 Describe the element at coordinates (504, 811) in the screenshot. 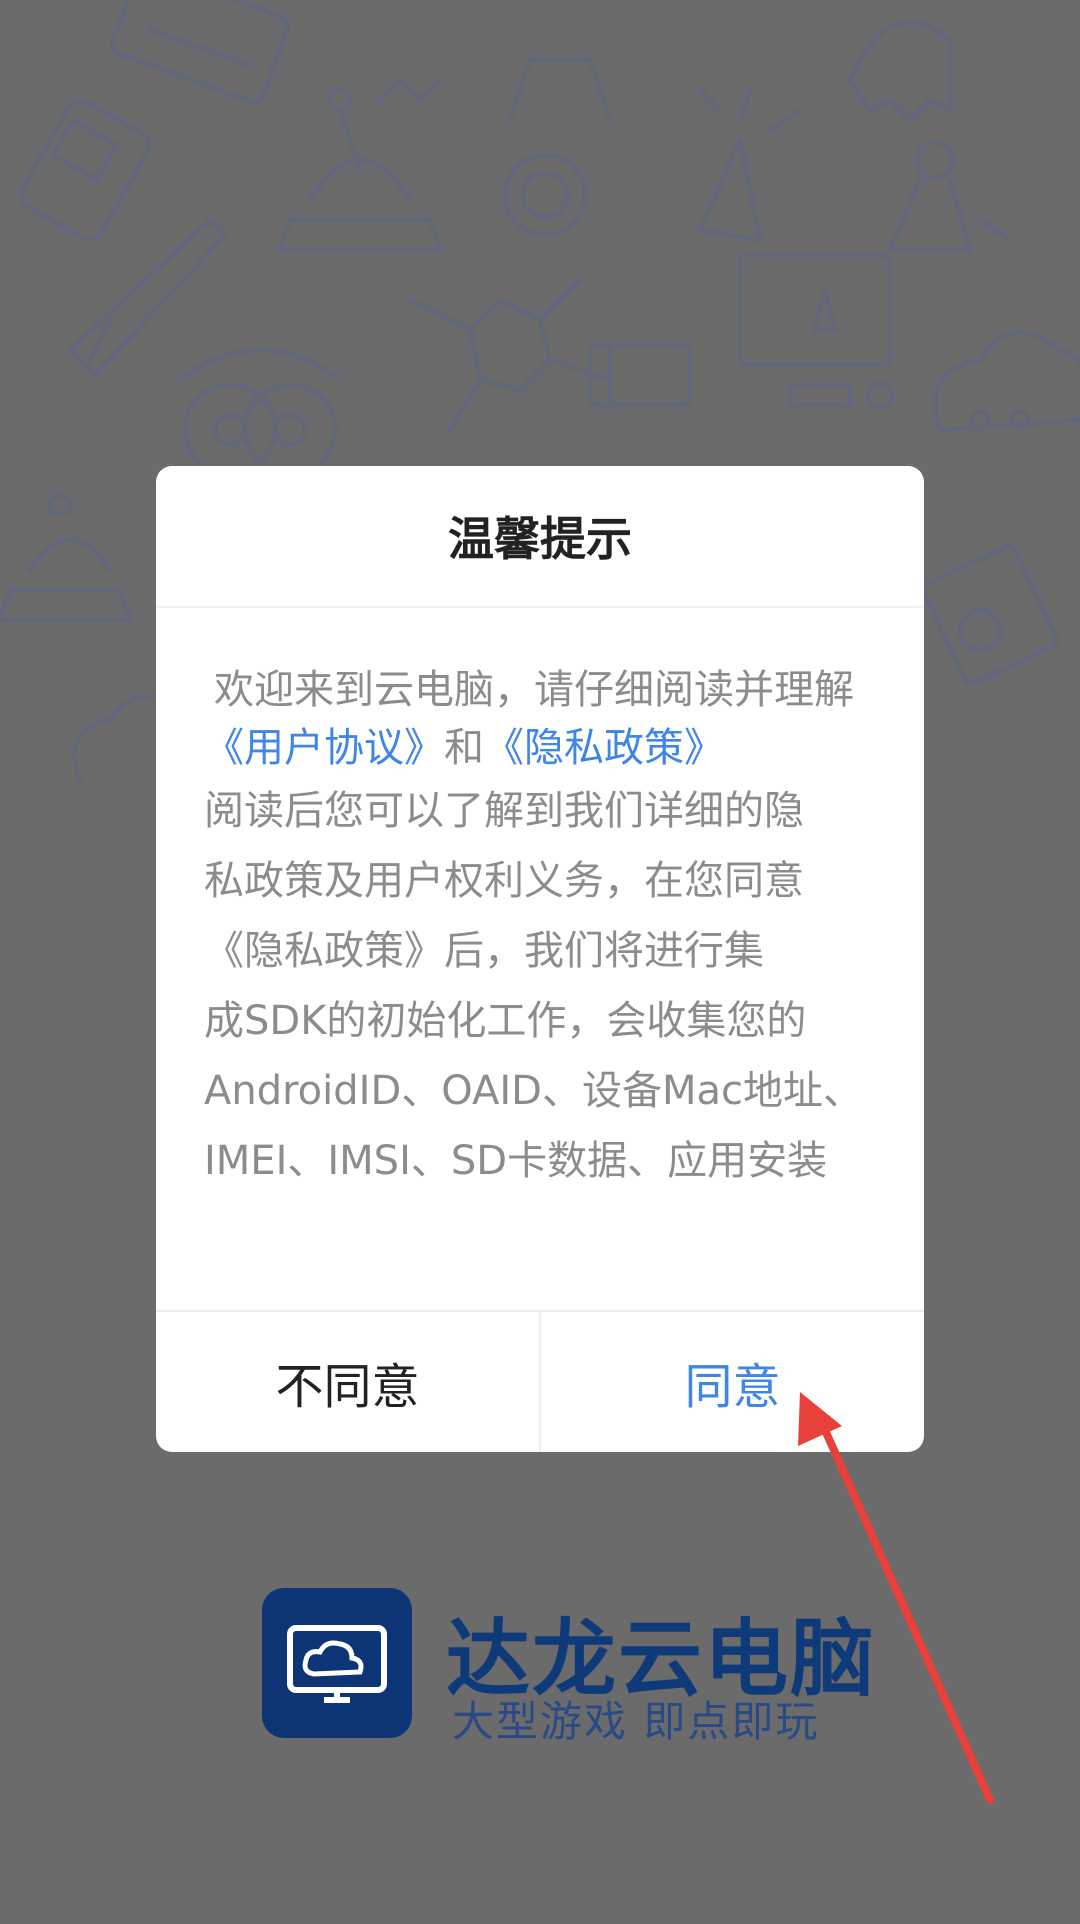

I see `detail-line: 阅读后您可以了解到我们详细的隐` at that location.